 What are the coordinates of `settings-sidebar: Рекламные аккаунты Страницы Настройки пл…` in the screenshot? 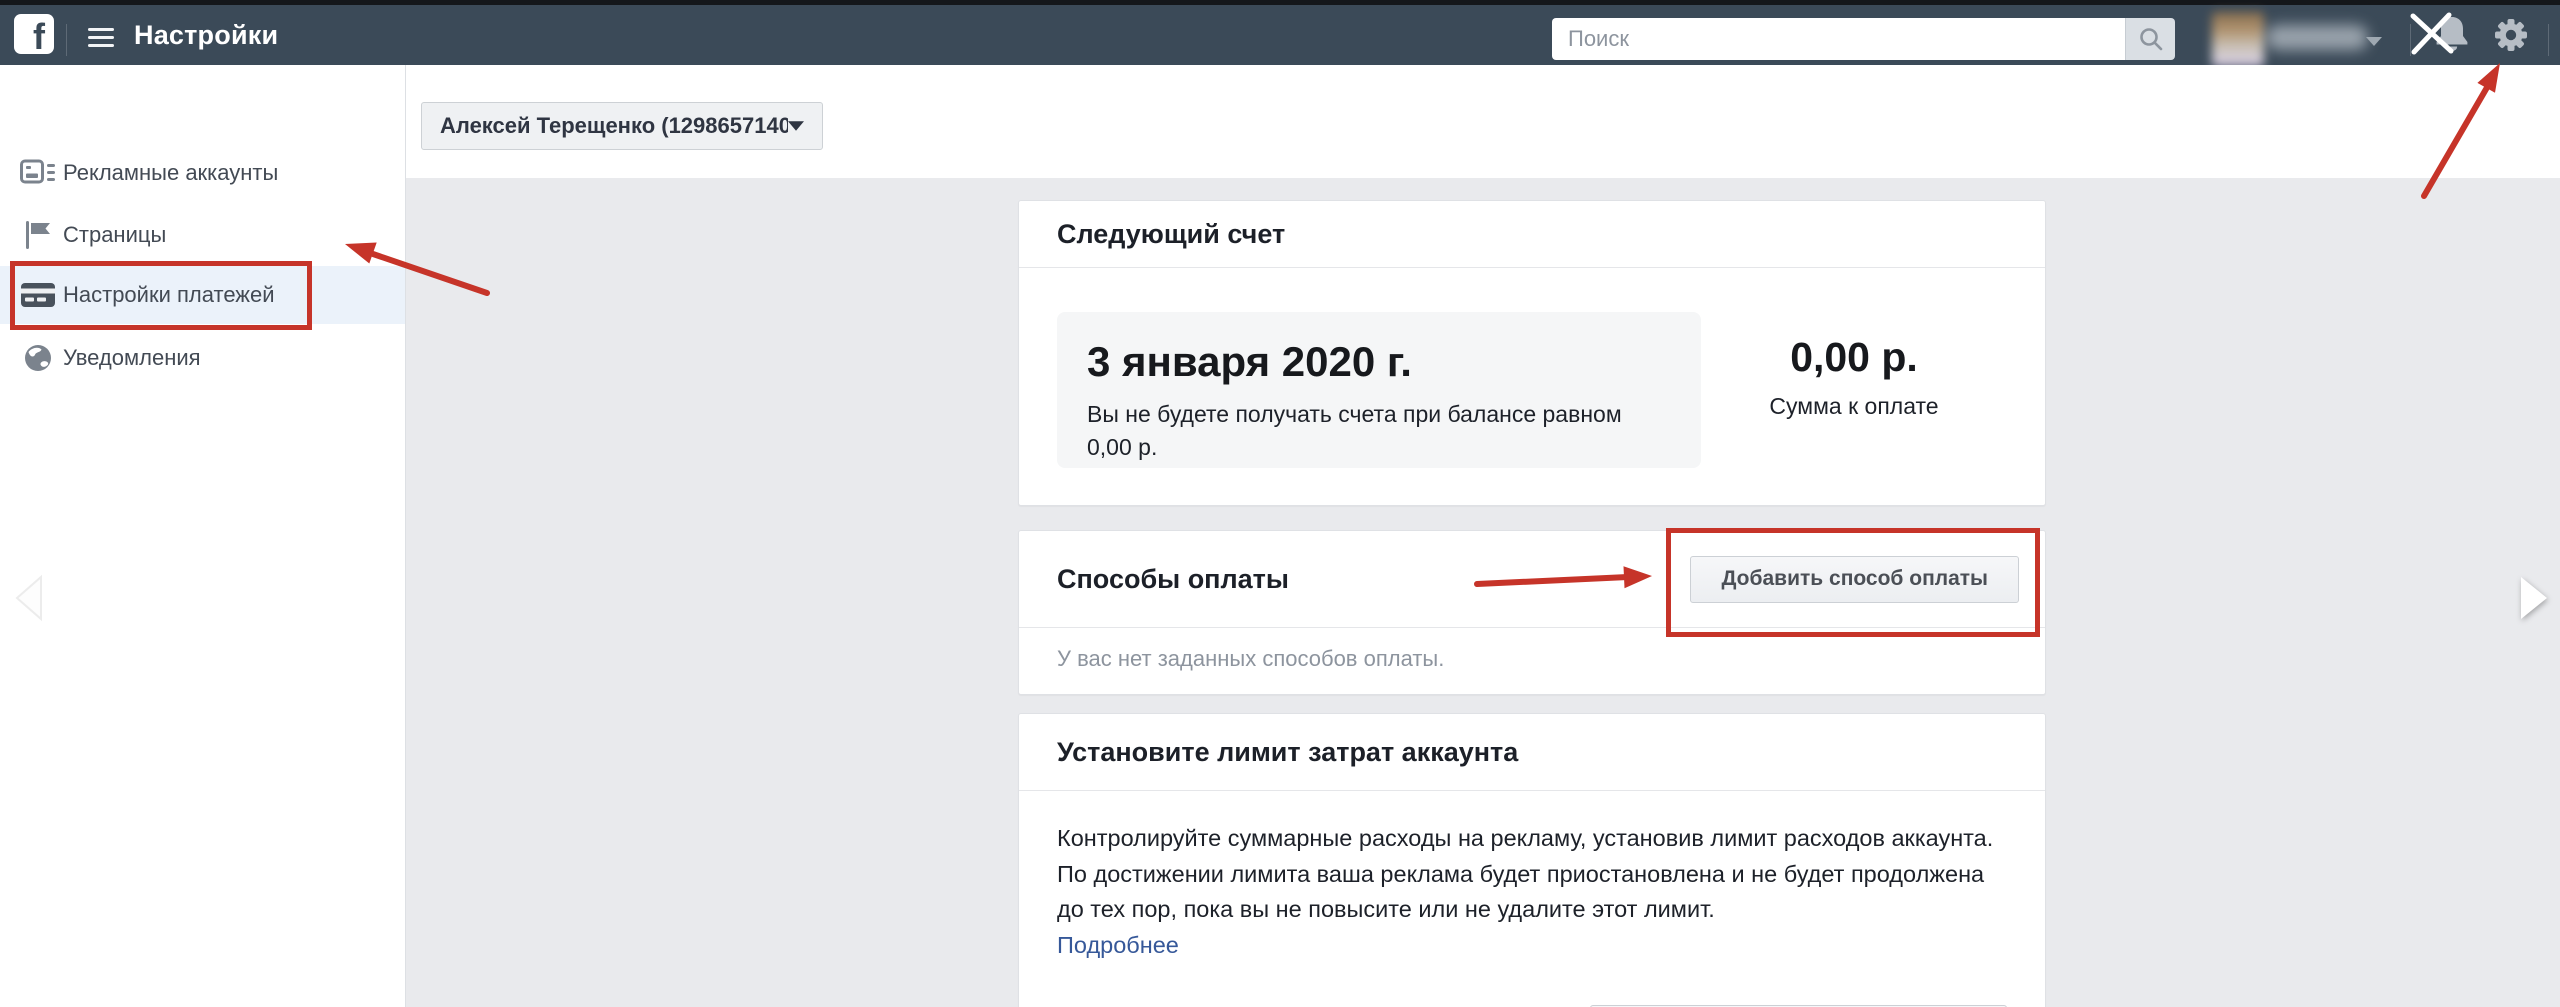 It's located at (203, 536).